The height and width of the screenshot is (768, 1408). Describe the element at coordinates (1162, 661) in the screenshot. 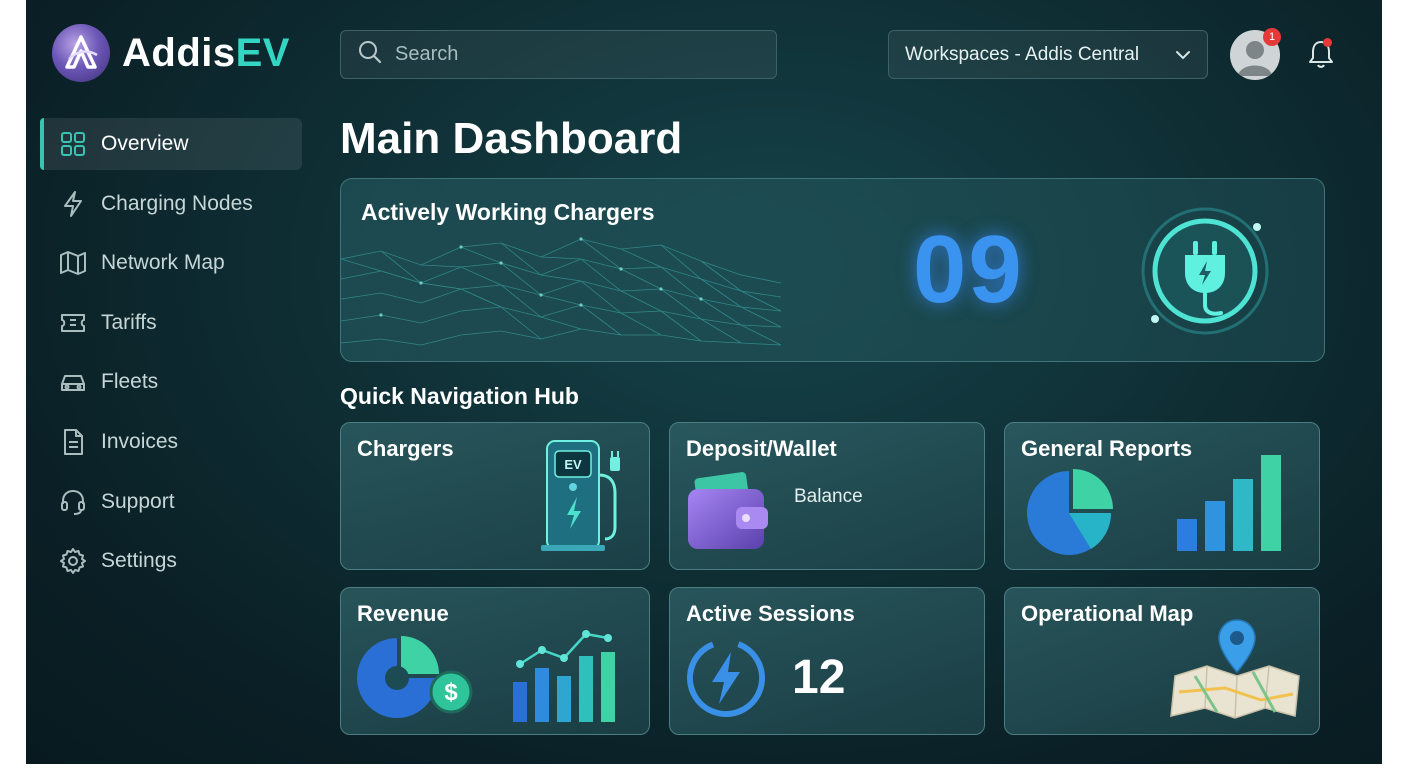

I see `operational-map-card: Operational Map` at that location.